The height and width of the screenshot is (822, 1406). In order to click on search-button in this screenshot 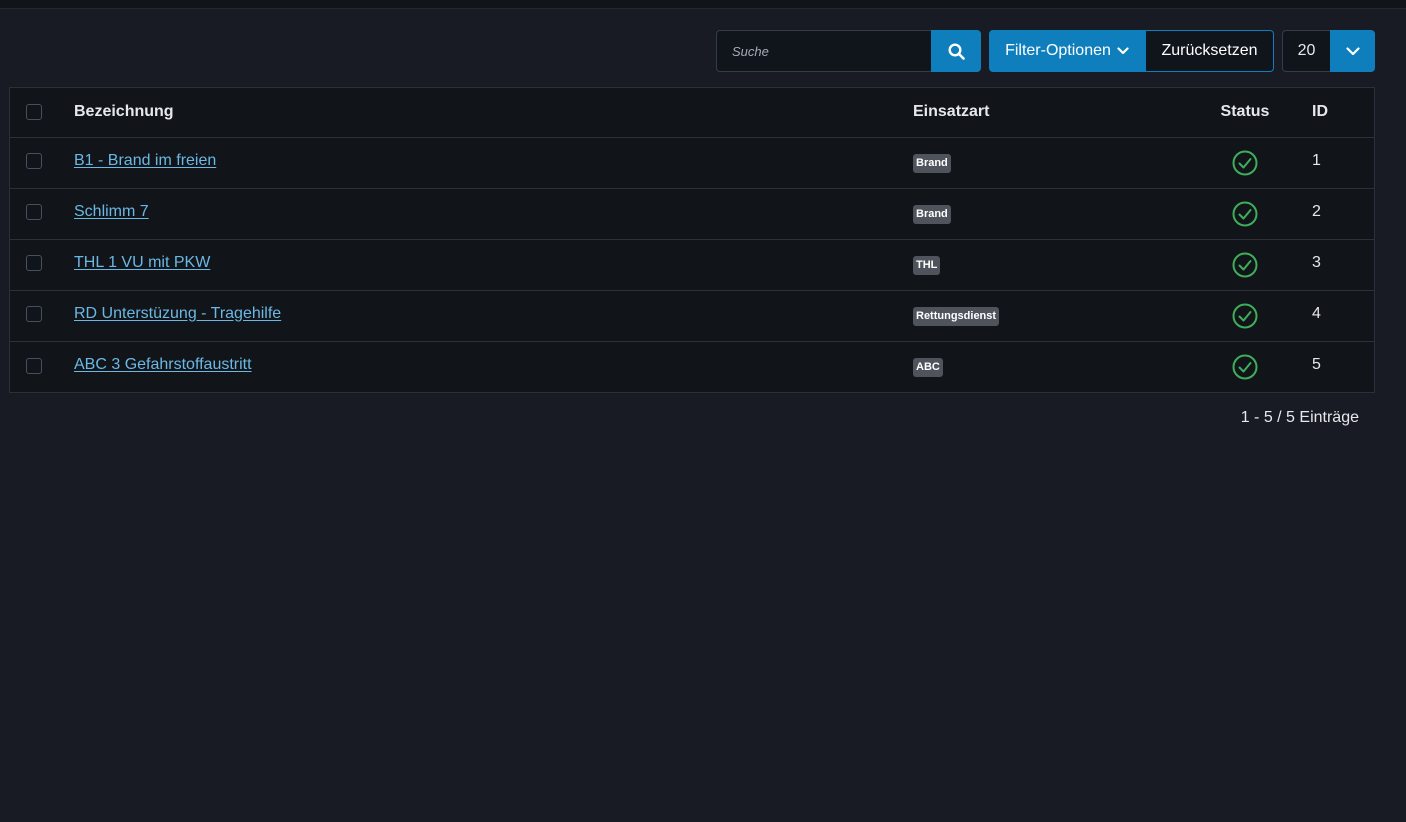, I will do `click(956, 51)`.